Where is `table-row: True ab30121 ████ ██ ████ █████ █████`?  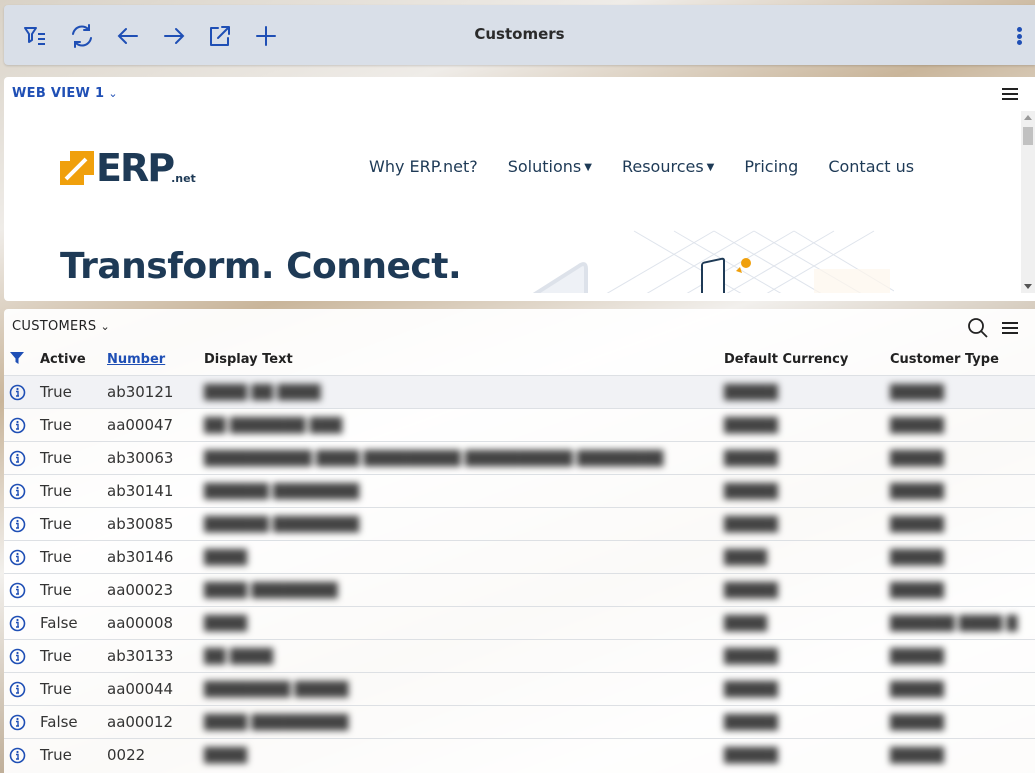
table-row: True ab30121 ████ ██ ████ █████ █████ is located at coordinates (519, 391).